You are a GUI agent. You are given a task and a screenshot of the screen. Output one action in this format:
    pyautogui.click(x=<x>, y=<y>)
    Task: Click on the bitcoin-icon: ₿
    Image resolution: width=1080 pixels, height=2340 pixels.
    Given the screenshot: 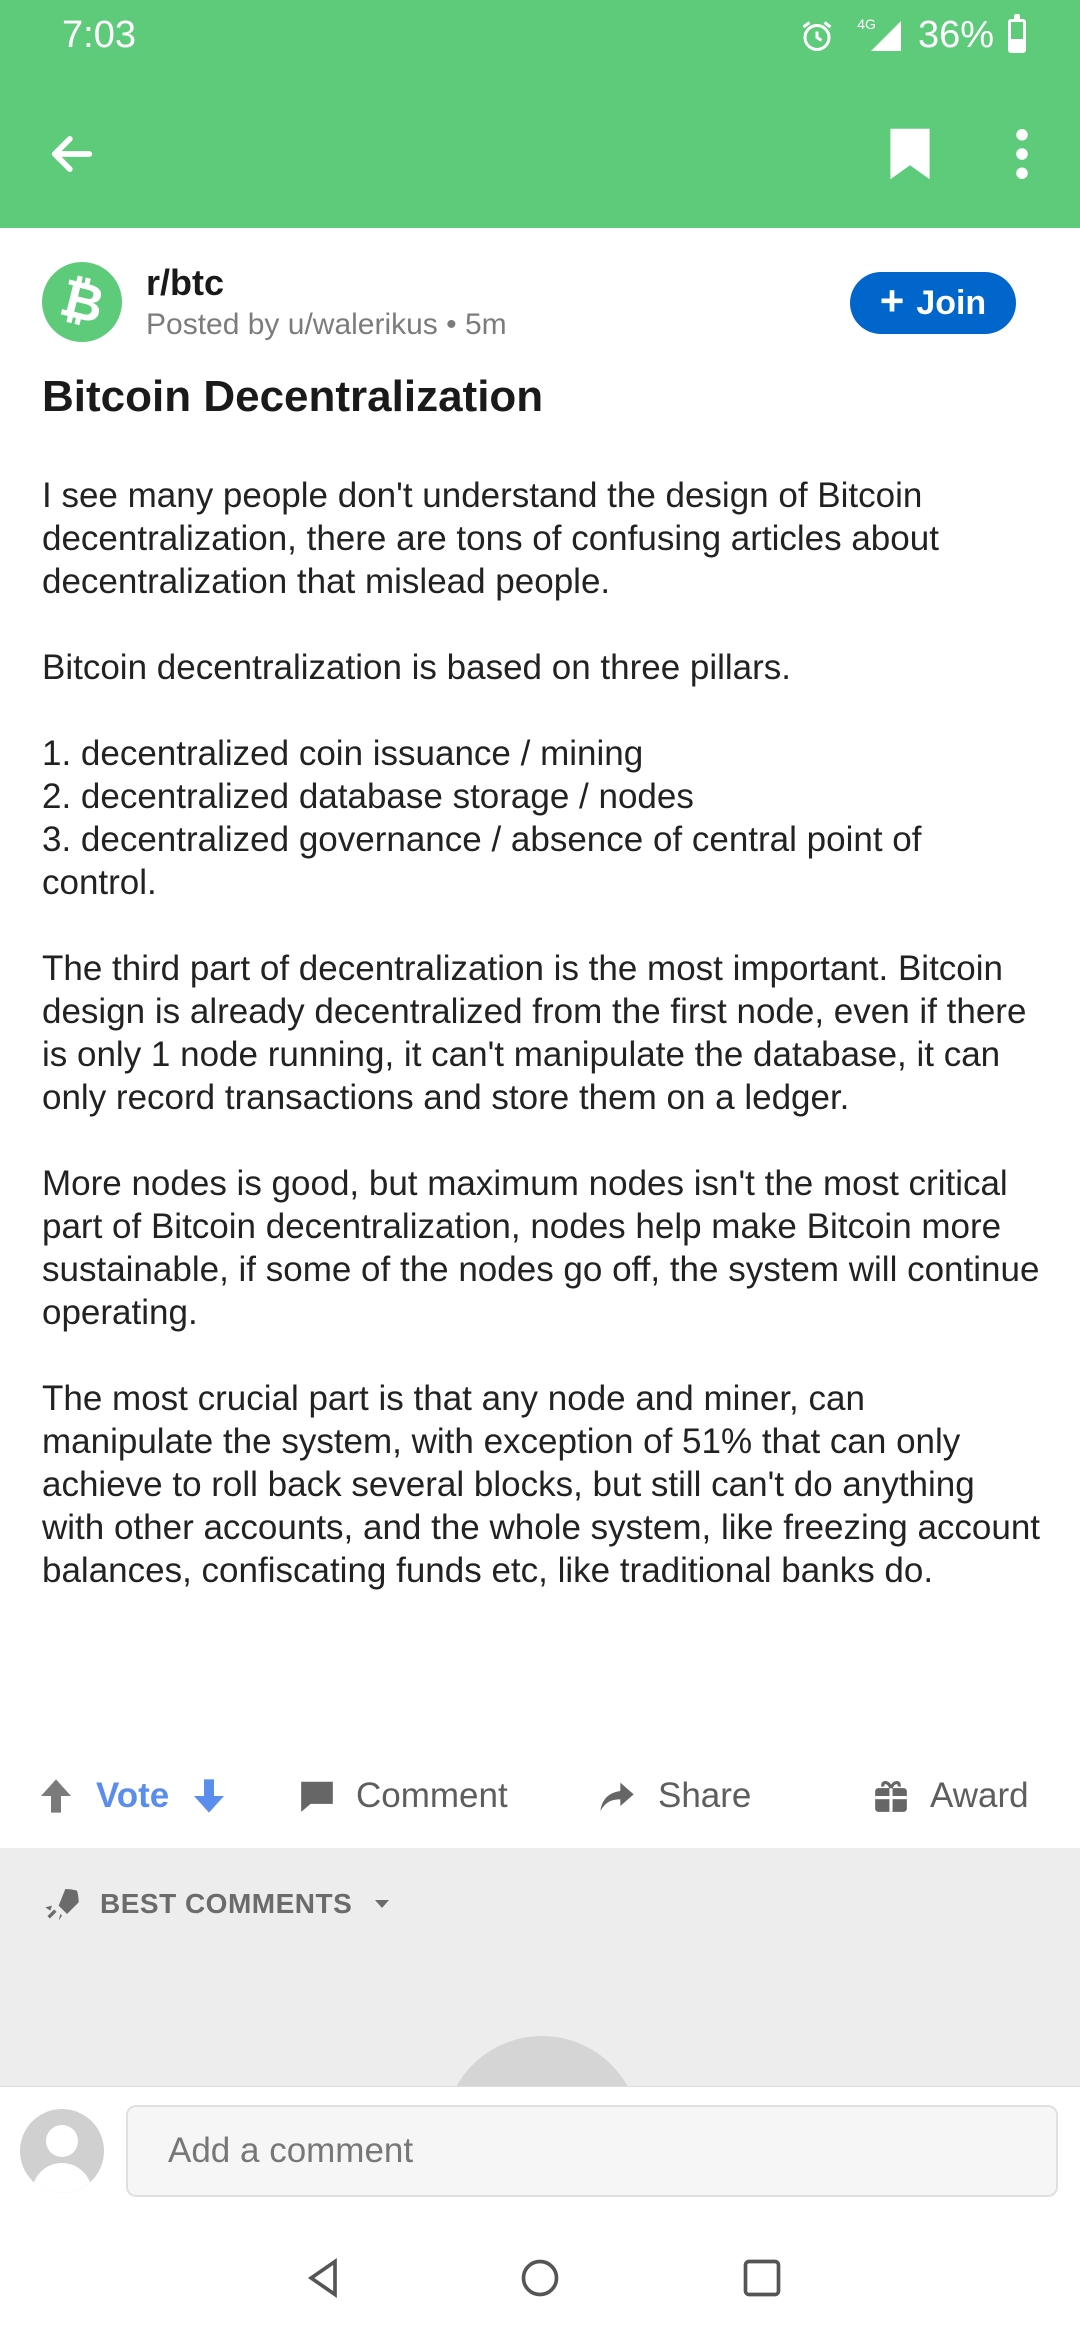 What is the action you would take?
    pyautogui.click(x=82, y=302)
    